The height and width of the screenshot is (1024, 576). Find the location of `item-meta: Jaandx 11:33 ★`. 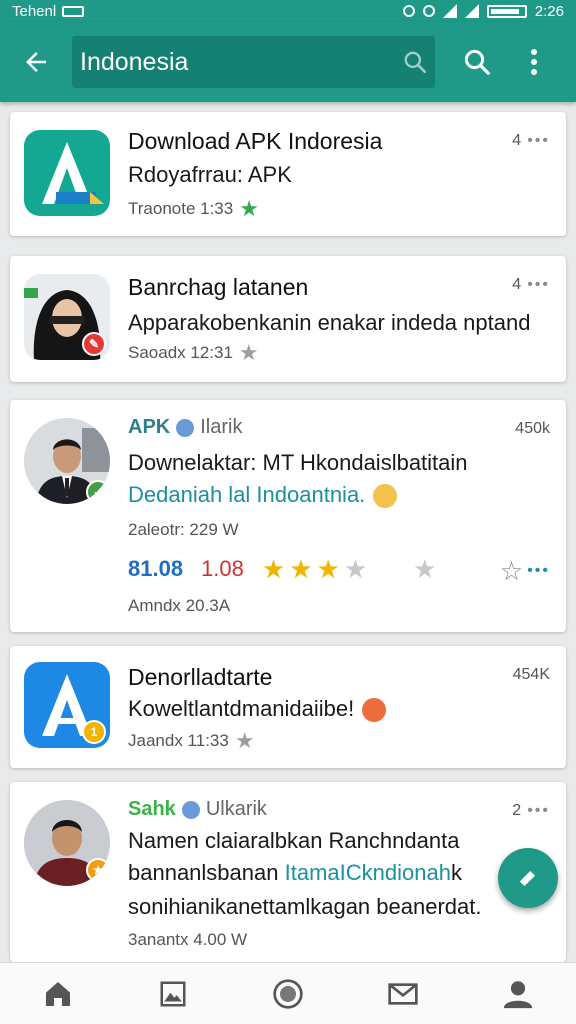

item-meta: Jaandx 11:33 ★ is located at coordinates (191, 741).